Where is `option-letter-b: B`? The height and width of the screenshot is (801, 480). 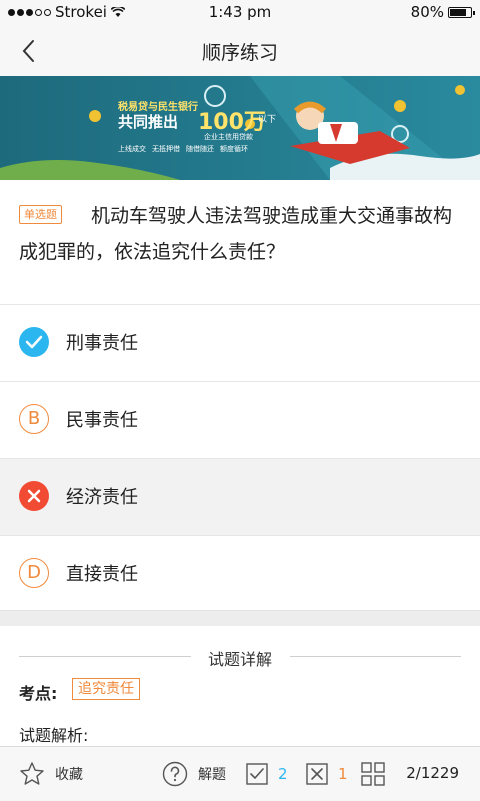
option-letter-b: B is located at coordinates (34, 419).